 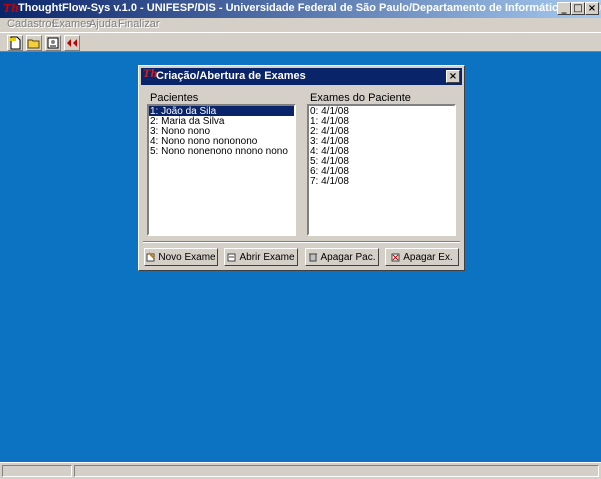 I want to click on menu-exames: Exames, so click(x=72, y=24).